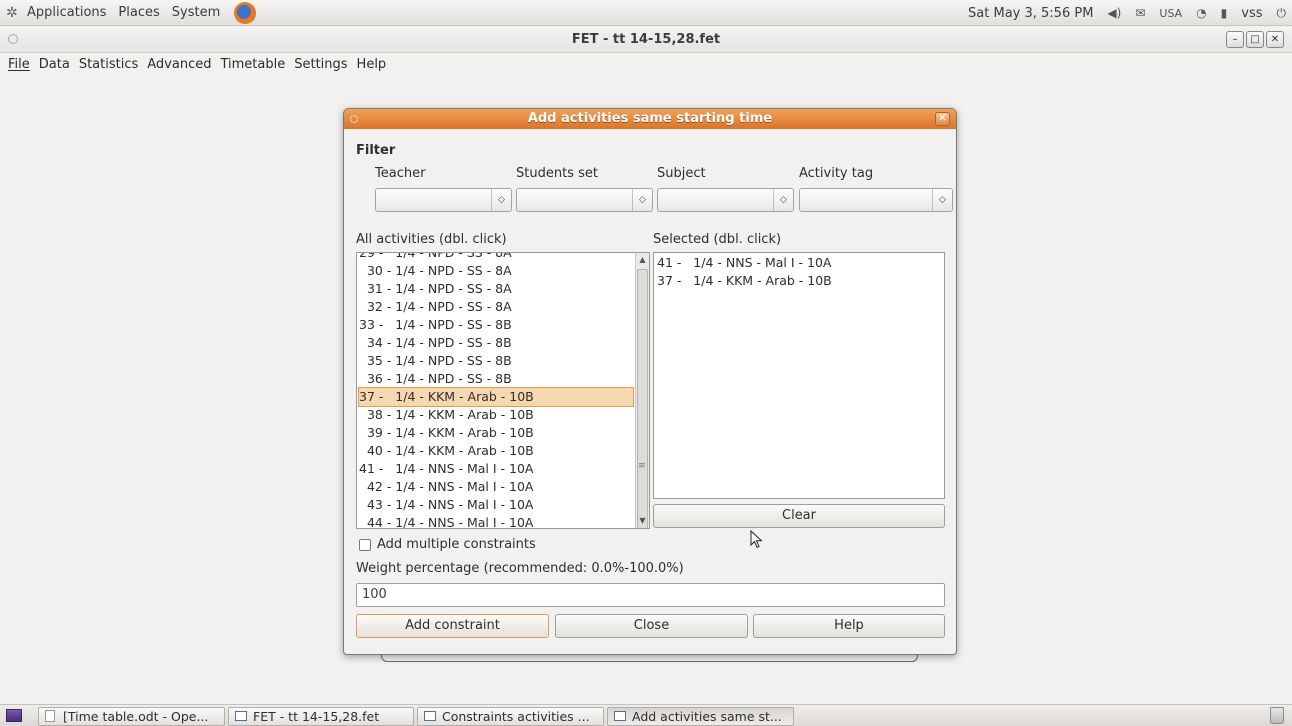 Image resolution: width=1292 pixels, height=726 pixels. What do you see at coordinates (650, 595) in the screenshot?
I see `weight-input: 100` at bounding box center [650, 595].